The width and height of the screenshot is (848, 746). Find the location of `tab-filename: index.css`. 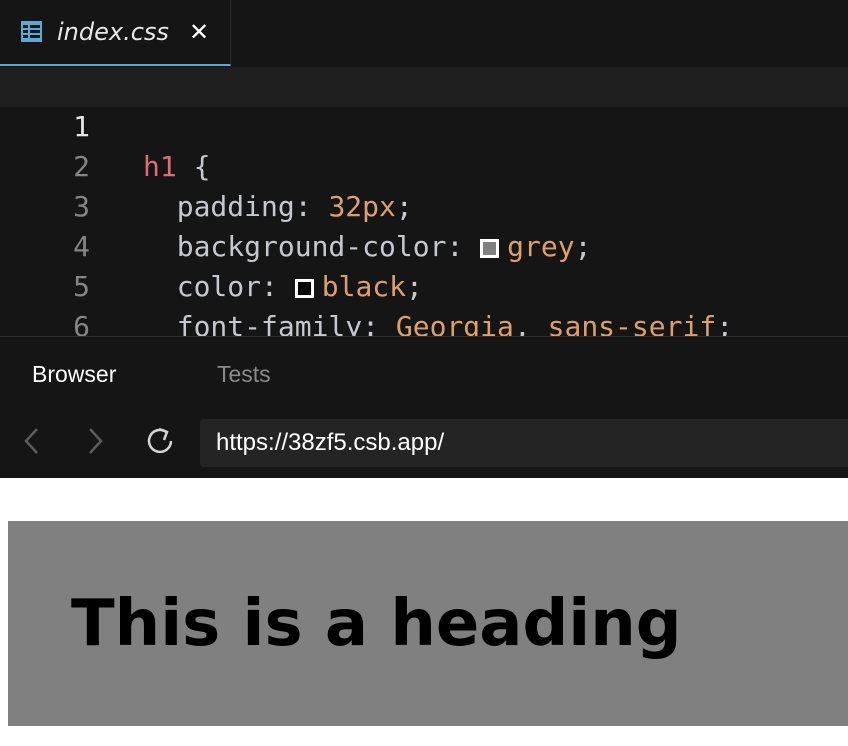

tab-filename: index.css is located at coordinates (113, 32).